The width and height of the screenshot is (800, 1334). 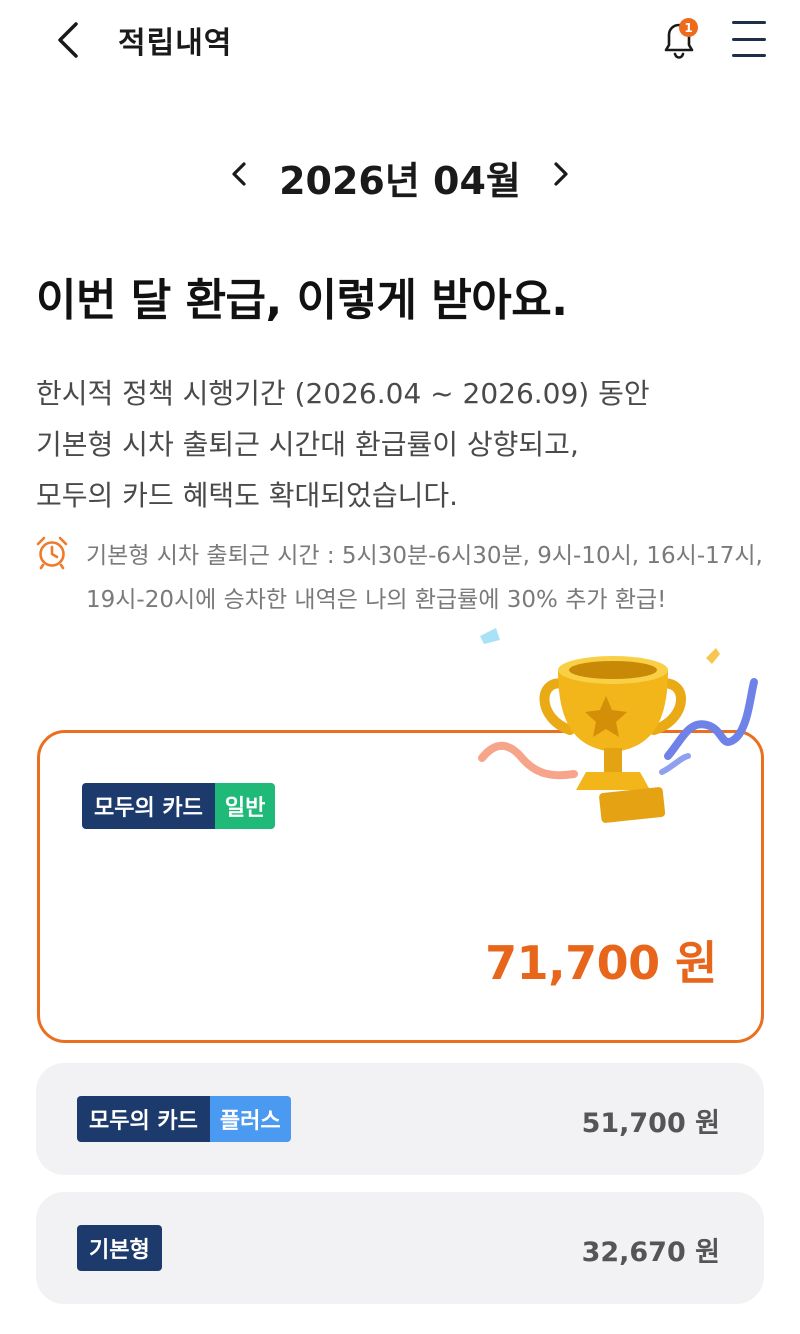 What do you see at coordinates (245, 806) in the screenshot?
I see `card-tier-label: 일반` at bounding box center [245, 806].